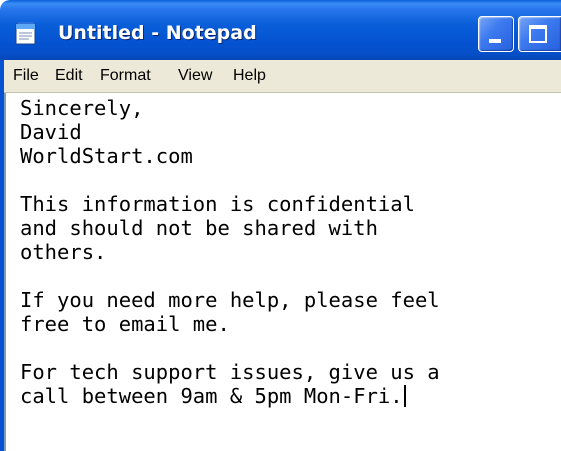 The height and width of the screenshot is (451, 561). Describe the element at coordinates (106, 156) in the screenshot. I see `text-line: WorldStart.com` at that location.